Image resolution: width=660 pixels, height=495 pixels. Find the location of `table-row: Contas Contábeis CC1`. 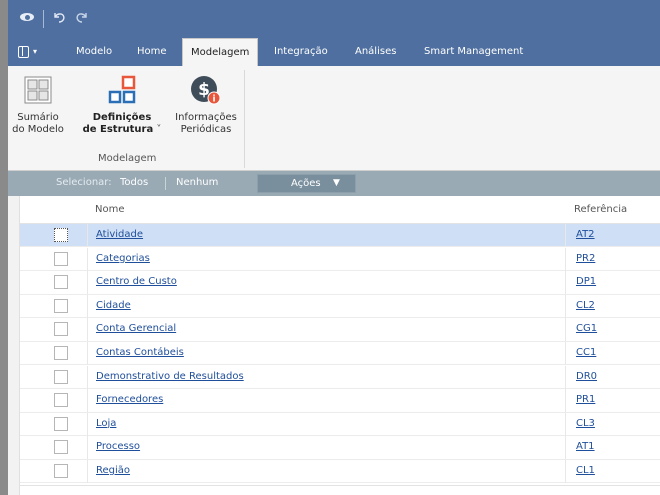

table-row: Contas Contábeis CC1 is located at coordinates (340, 354).